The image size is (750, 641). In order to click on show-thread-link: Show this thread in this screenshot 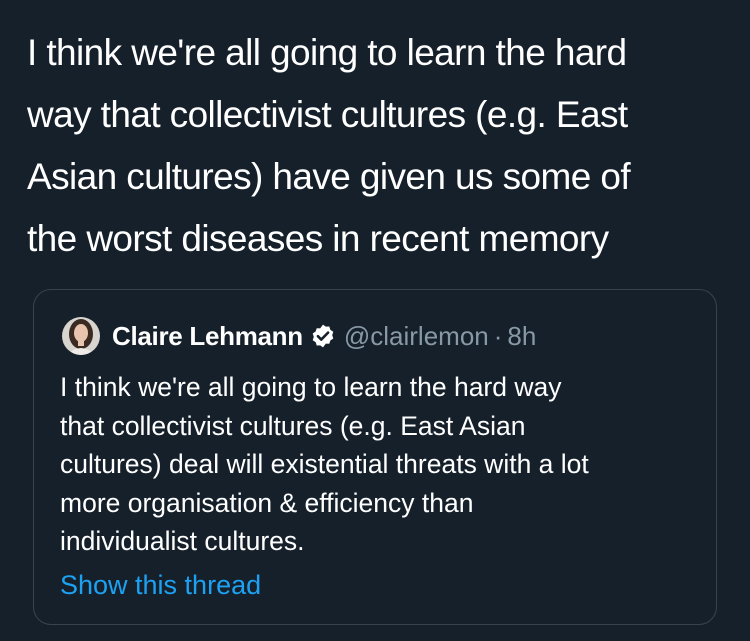, I will do `click(160, 585)`.